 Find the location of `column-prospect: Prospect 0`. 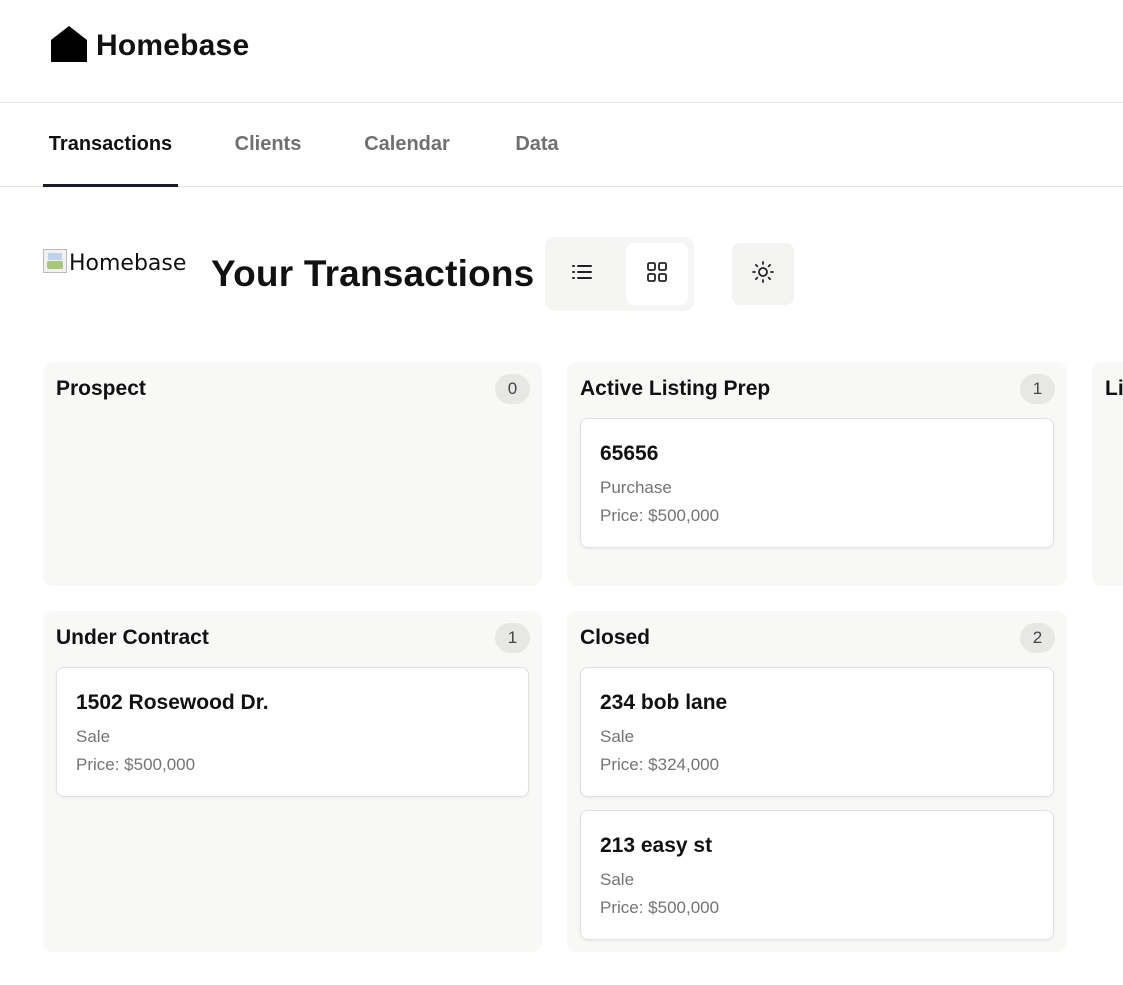

column-prospect: Prospect 0 is located at coordinates (292, 474).